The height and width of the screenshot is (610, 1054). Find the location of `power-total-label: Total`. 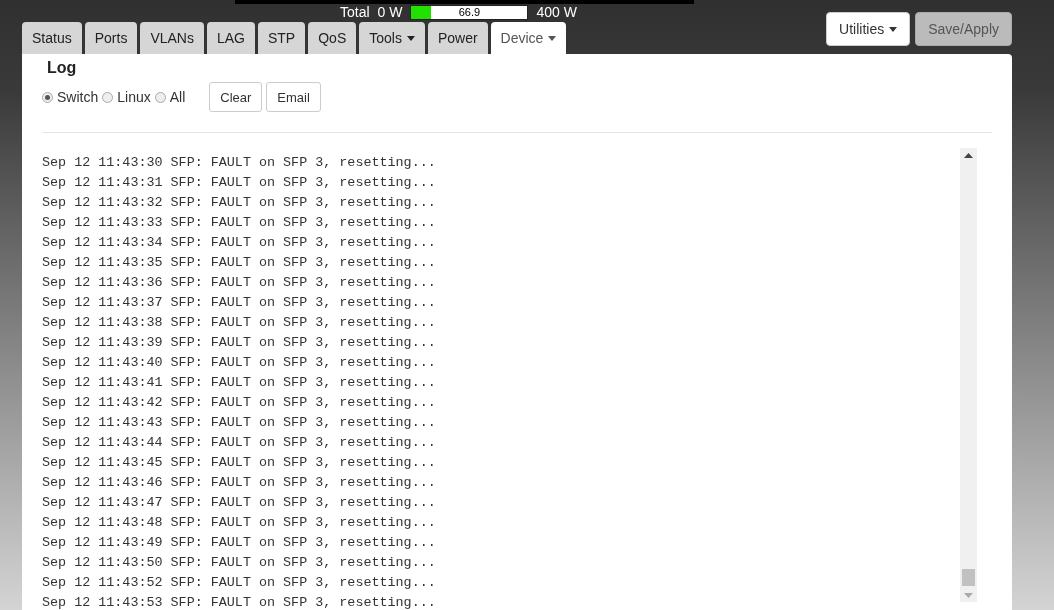

power-total-label: Total is located at coordinates (355, 12).